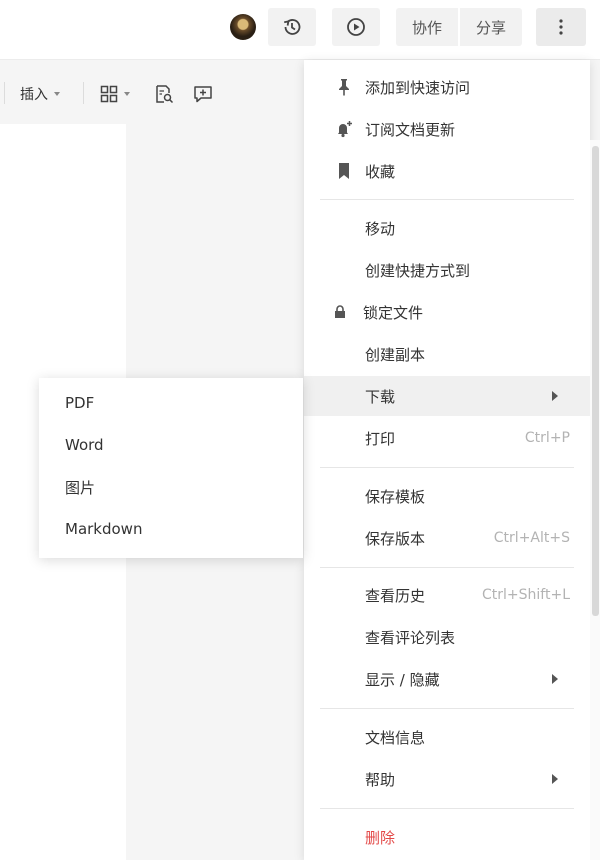  I want to click on insert-dropdown: 插入, so click(40, 94).